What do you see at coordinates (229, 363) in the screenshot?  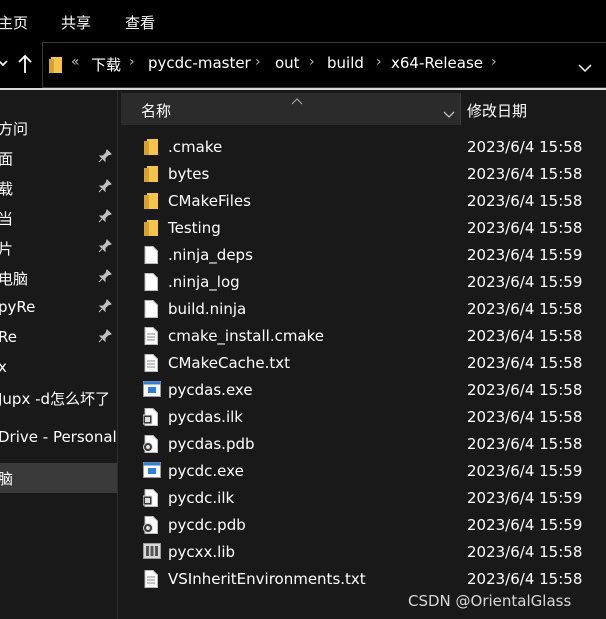 I see `file-name: CMakeCache.txt` at bounding box center [229, 363].